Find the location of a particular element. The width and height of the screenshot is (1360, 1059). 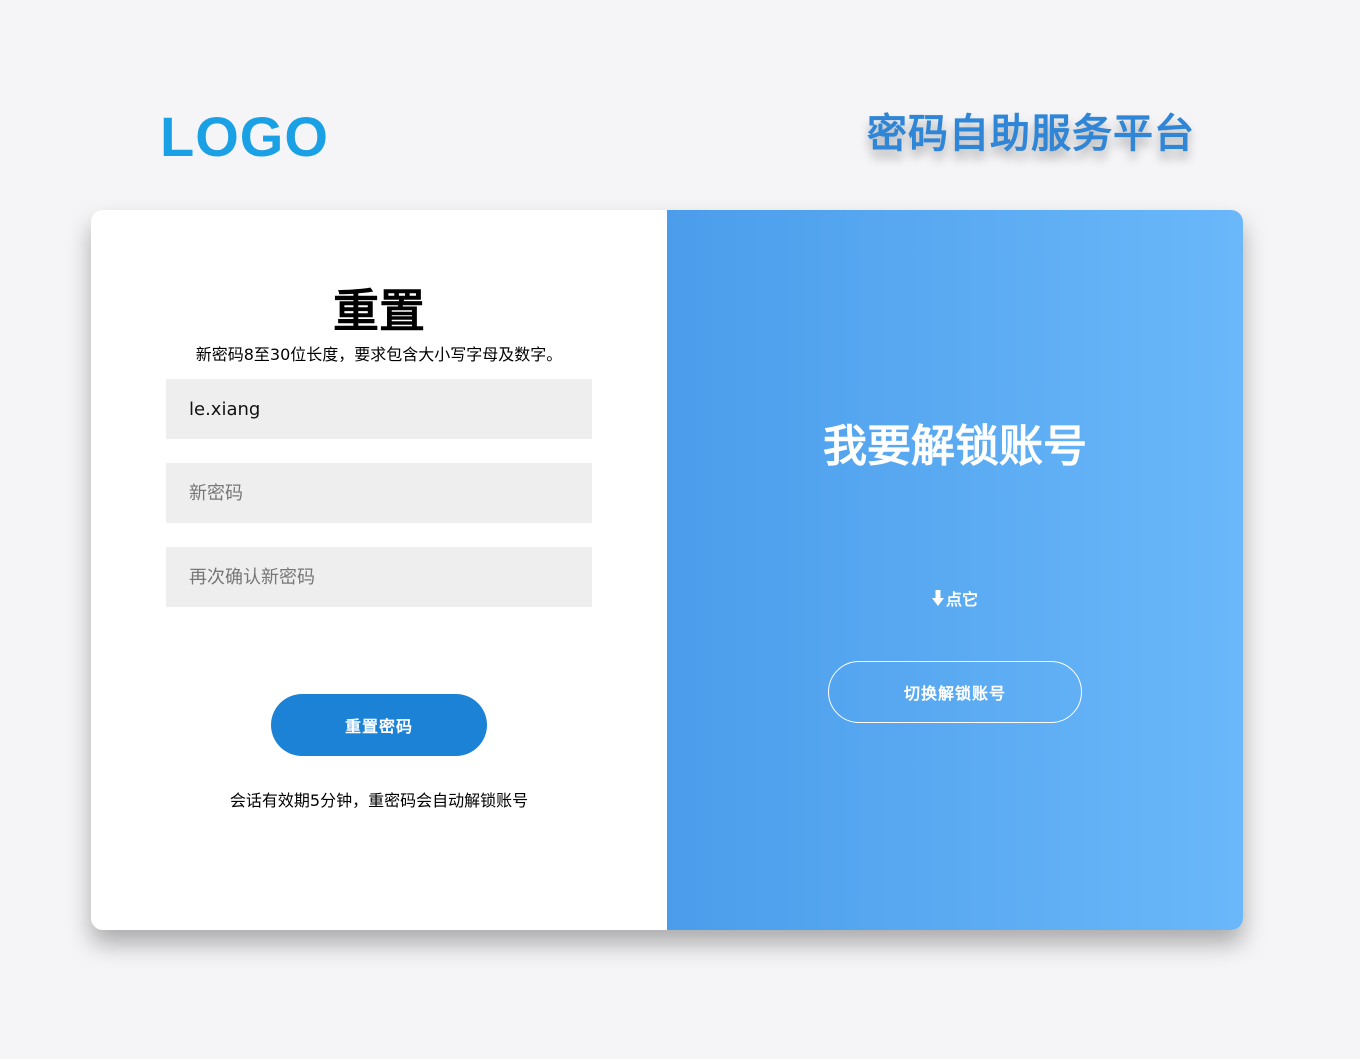

confirm-password-input is located at coordinates (379, 577).